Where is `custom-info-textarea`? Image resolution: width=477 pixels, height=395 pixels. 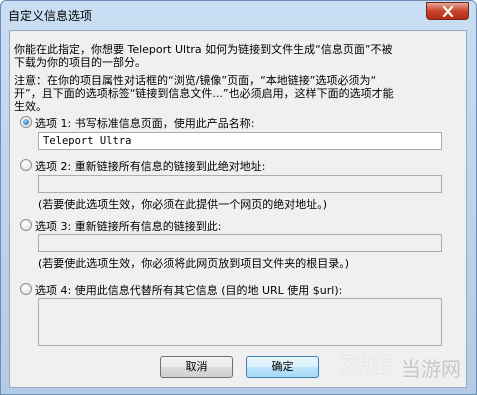
custom-info-textarea is located at coordinates (240, 322).